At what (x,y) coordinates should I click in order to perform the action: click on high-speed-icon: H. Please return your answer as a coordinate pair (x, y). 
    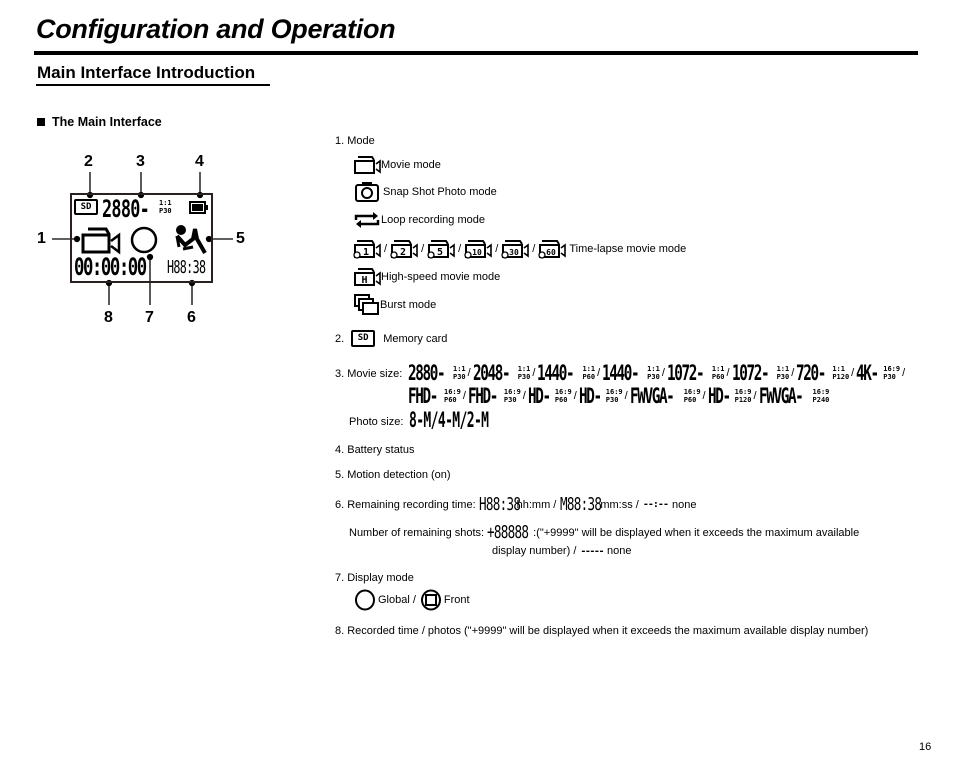
    Looking at the image, I should click on (367, 277).